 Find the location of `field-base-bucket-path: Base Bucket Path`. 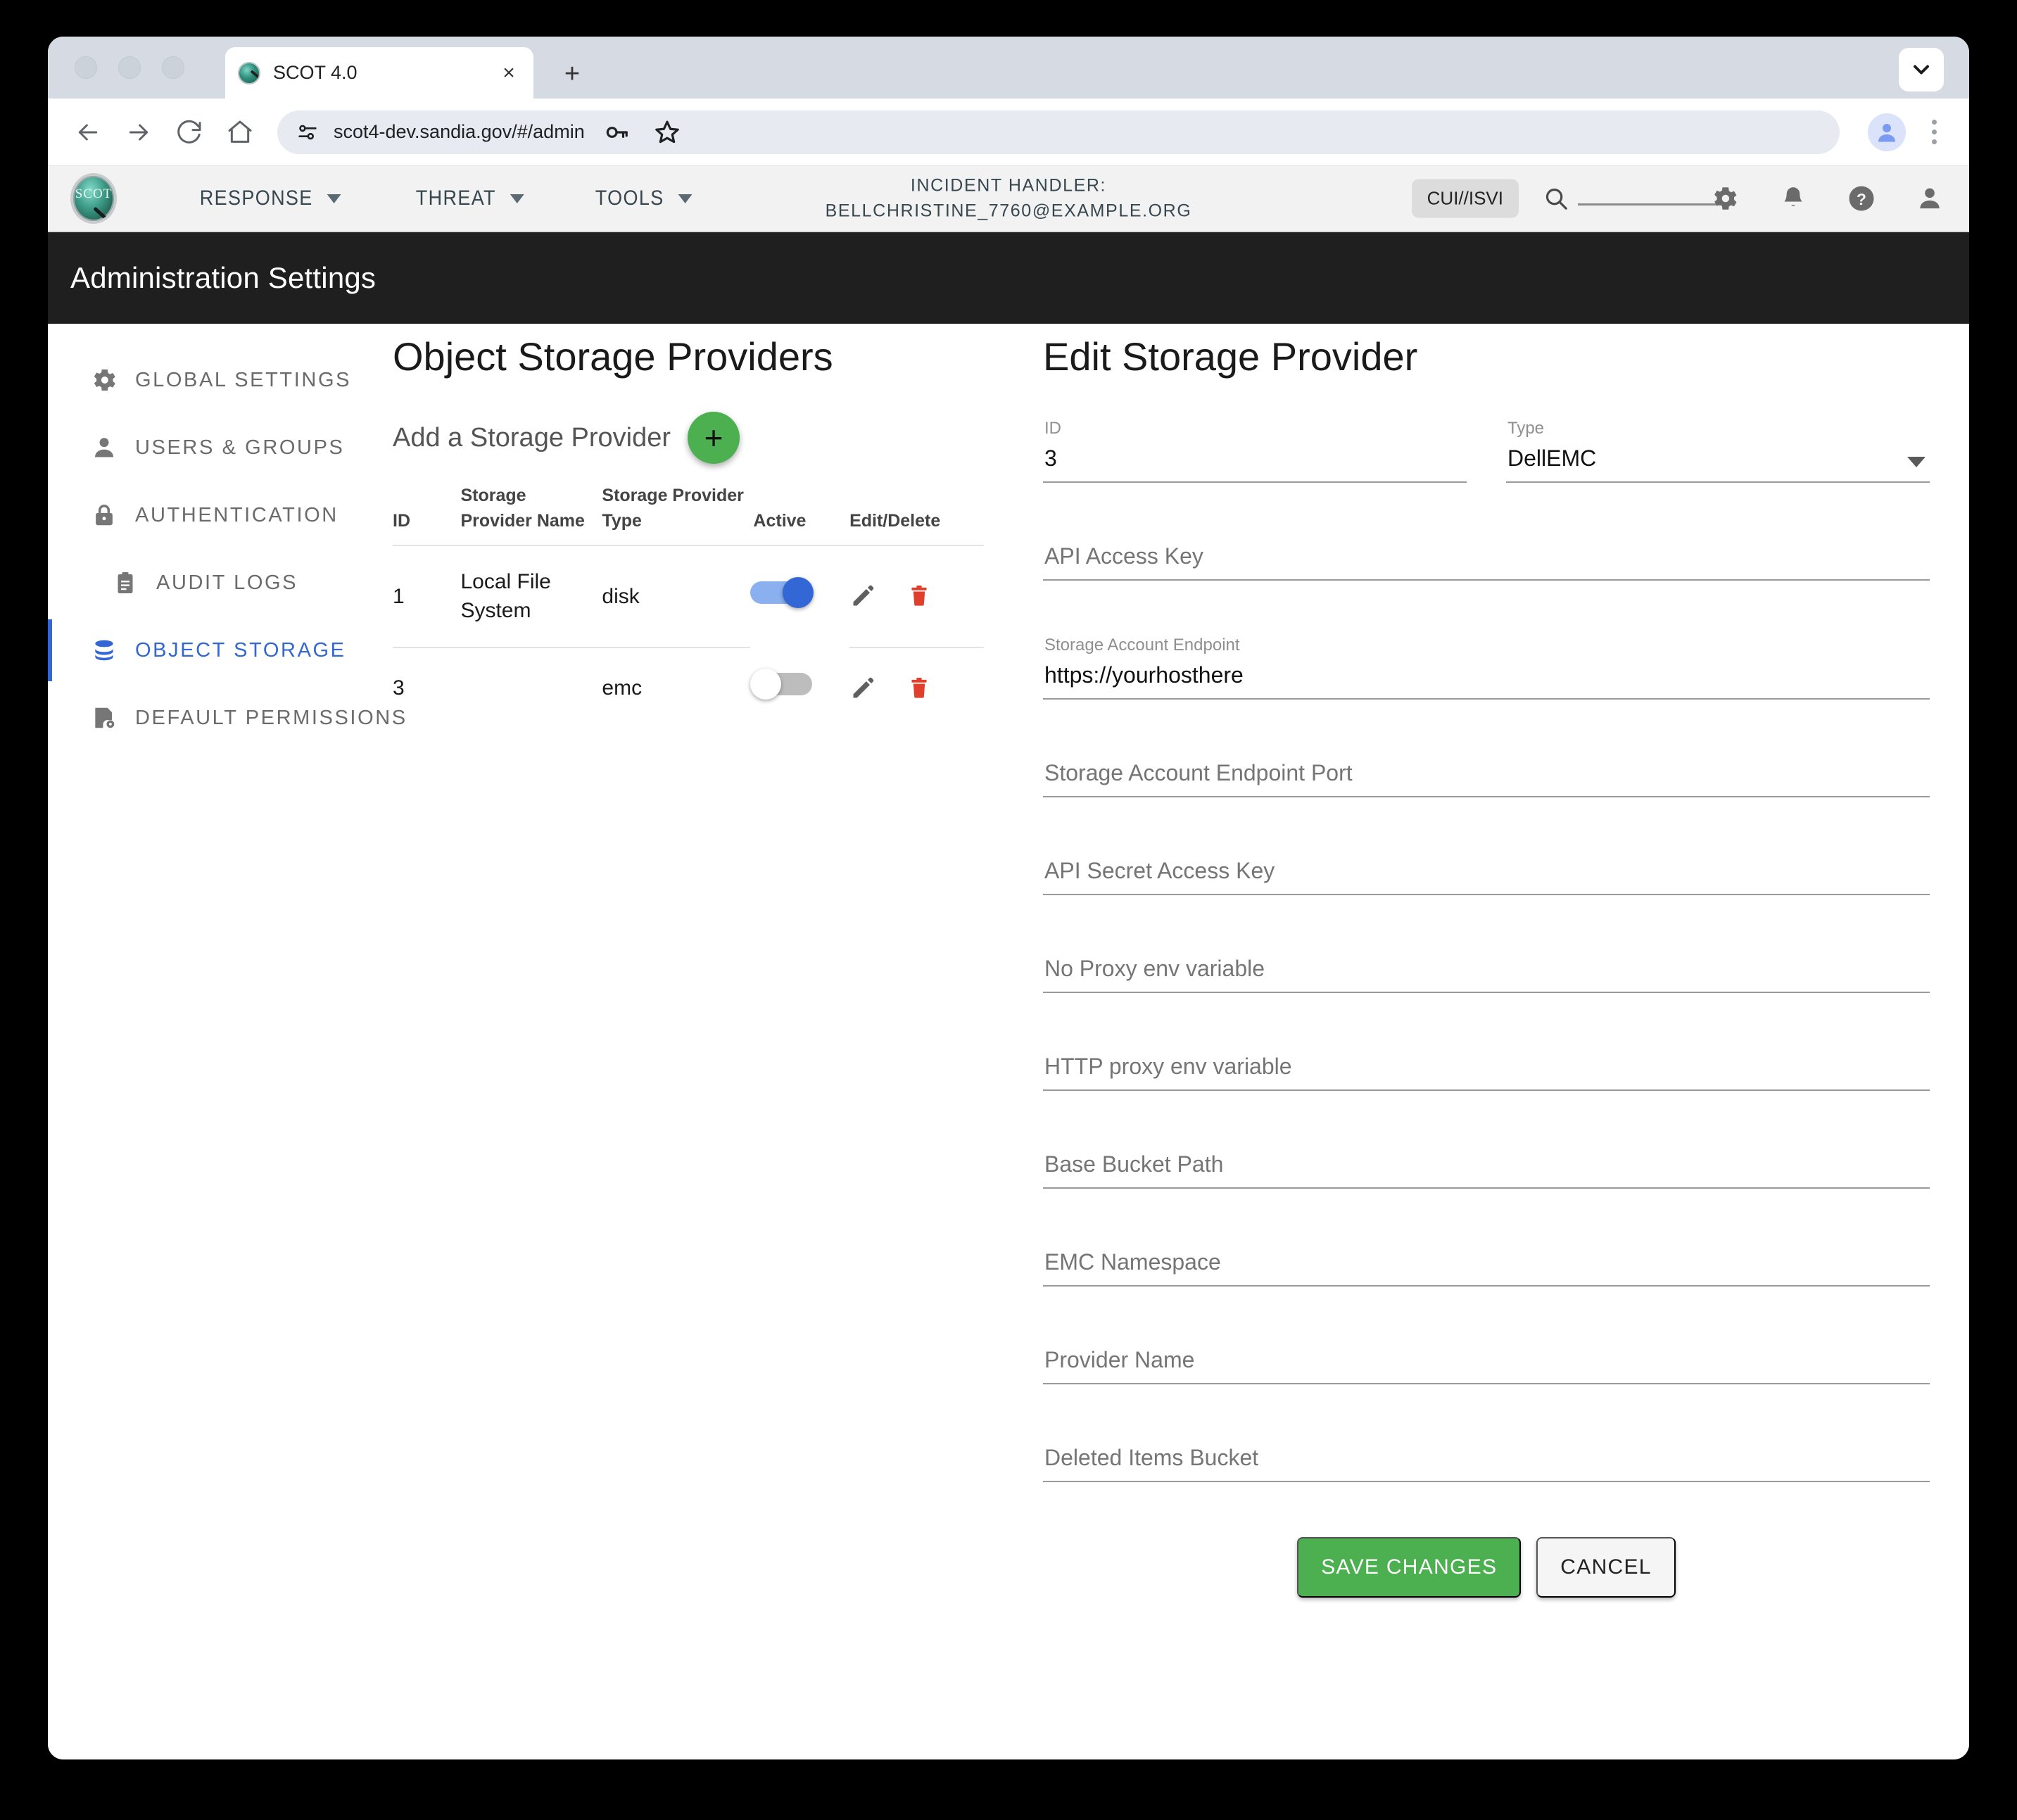

field-base-bucket-path: Base Bucket Path is located at coordinates (1486, 1167).